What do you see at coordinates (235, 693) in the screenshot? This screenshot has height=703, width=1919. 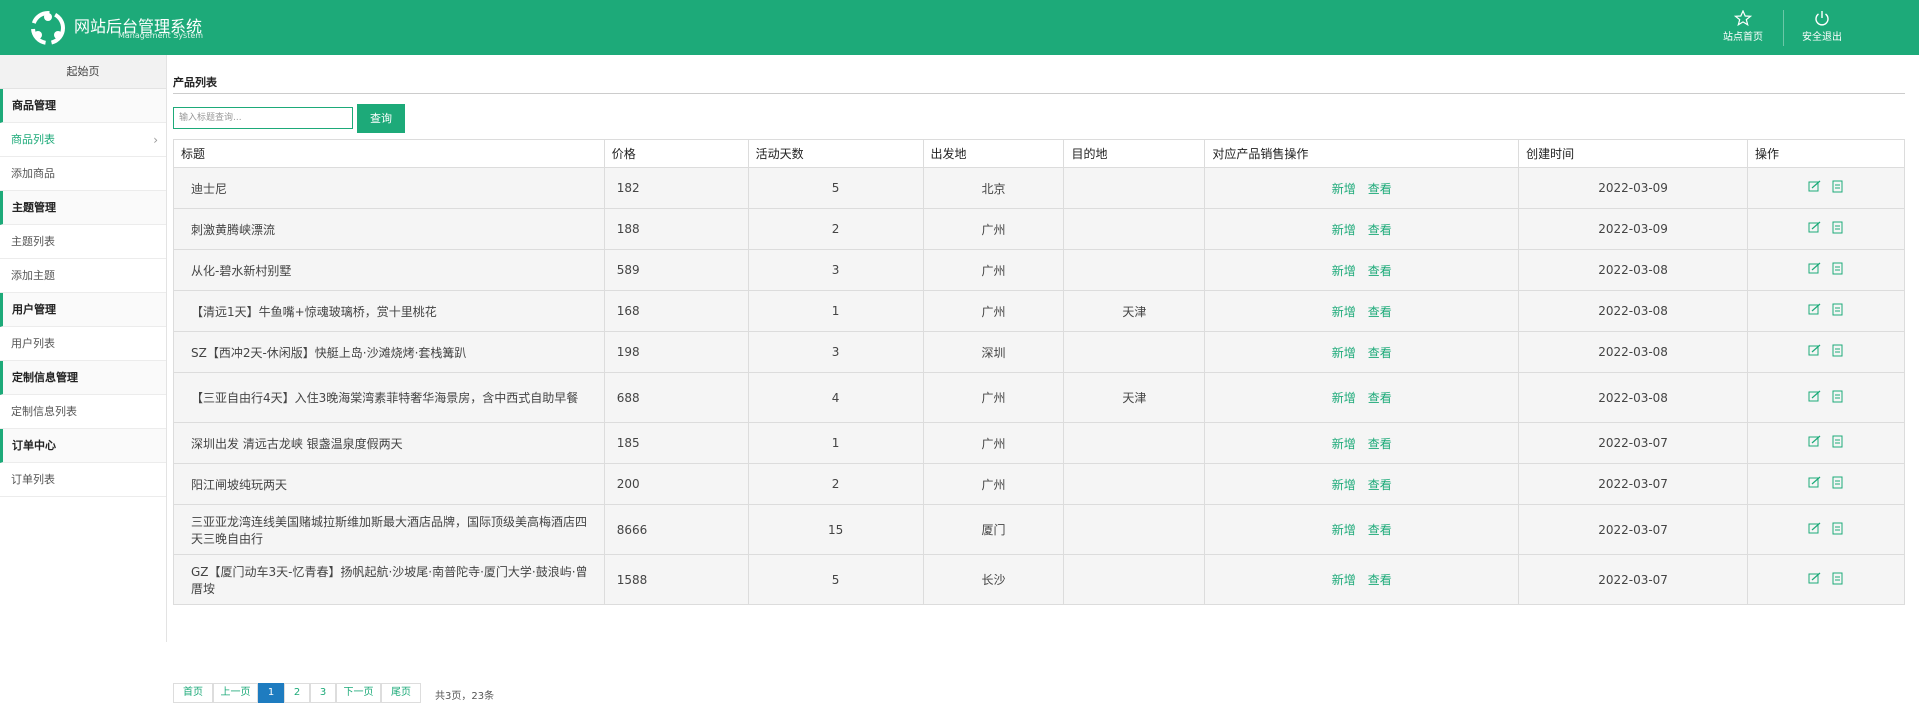 I see `prev-page-button: 上一页` at bounding box center [235, 693].